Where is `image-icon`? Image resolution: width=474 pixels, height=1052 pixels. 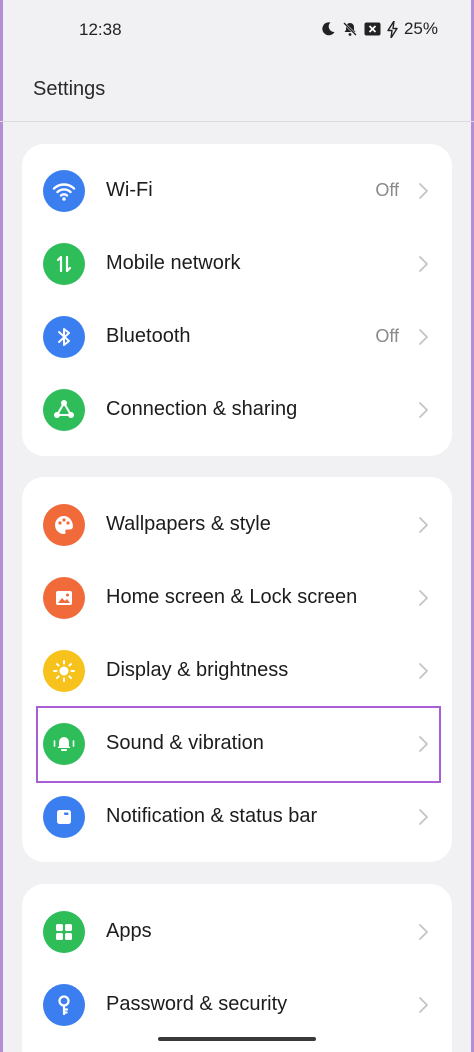 image-icon is located at coordinates (64, 597).